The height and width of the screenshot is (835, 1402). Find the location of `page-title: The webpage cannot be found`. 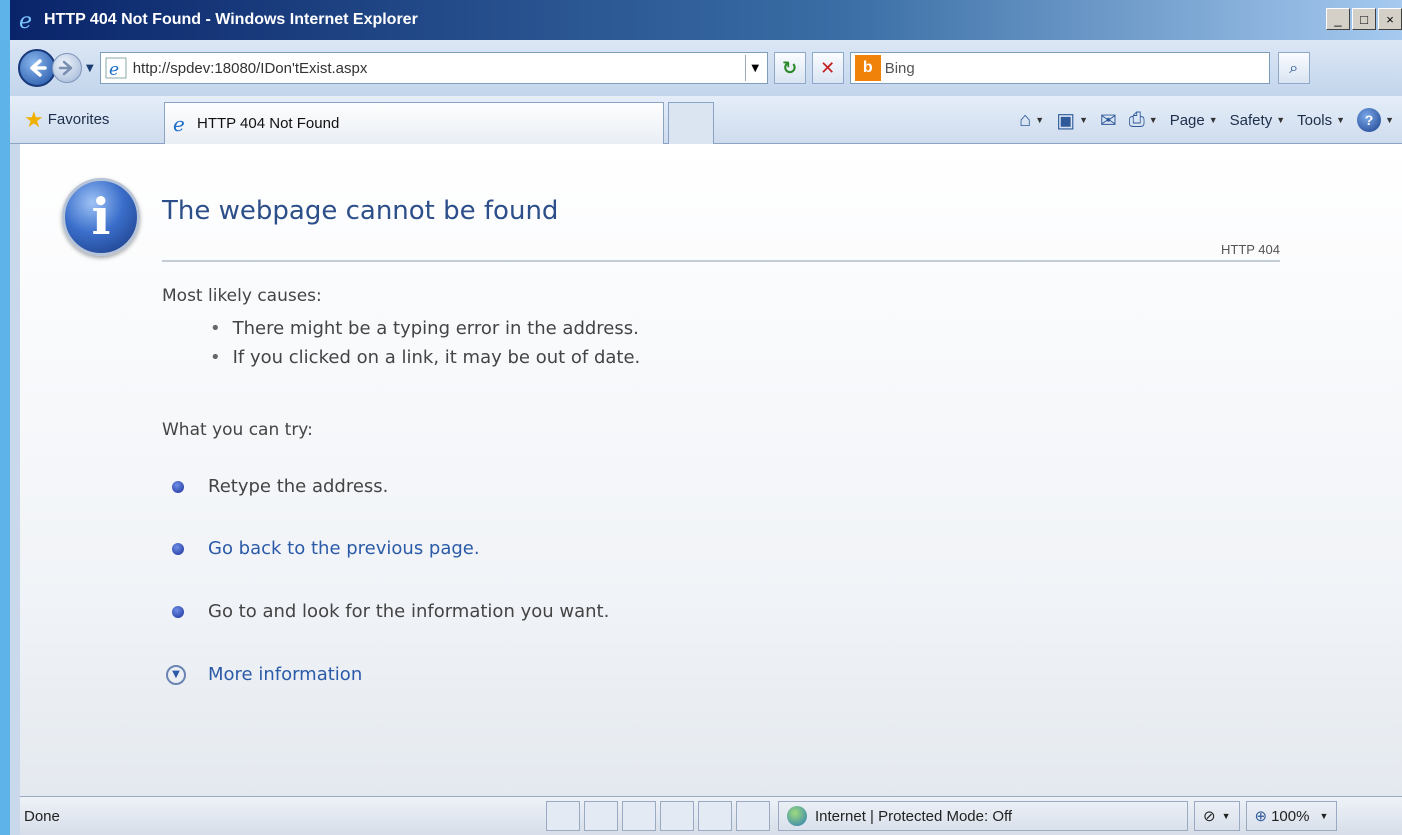

page-title: The webpage cannot be found is located at coordinates (360, 211).